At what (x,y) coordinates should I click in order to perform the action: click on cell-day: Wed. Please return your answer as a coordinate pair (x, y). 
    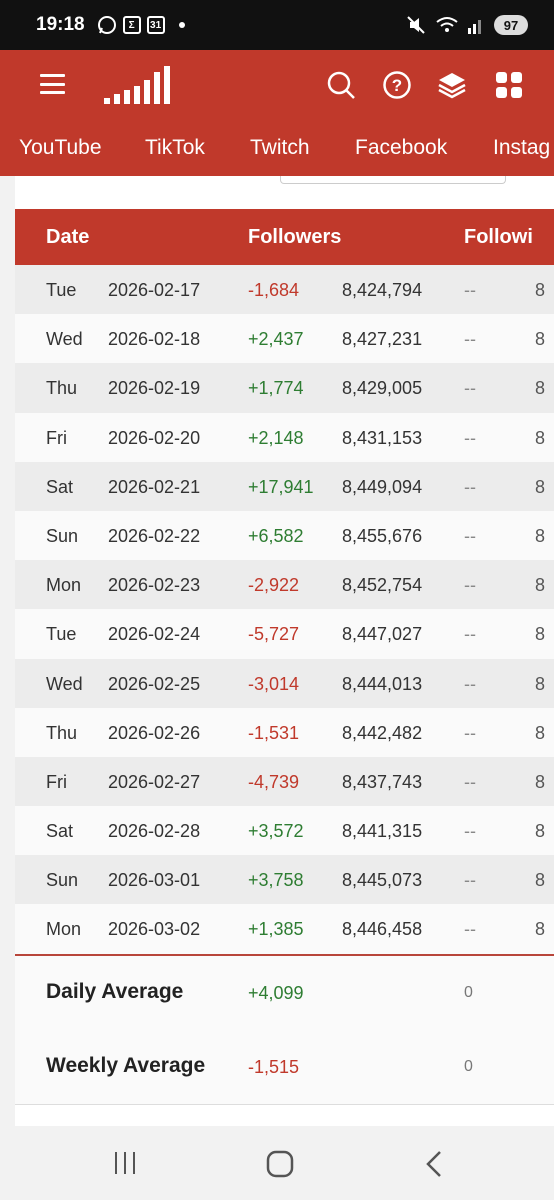
    Looking at the image, I should click on (64, 339).